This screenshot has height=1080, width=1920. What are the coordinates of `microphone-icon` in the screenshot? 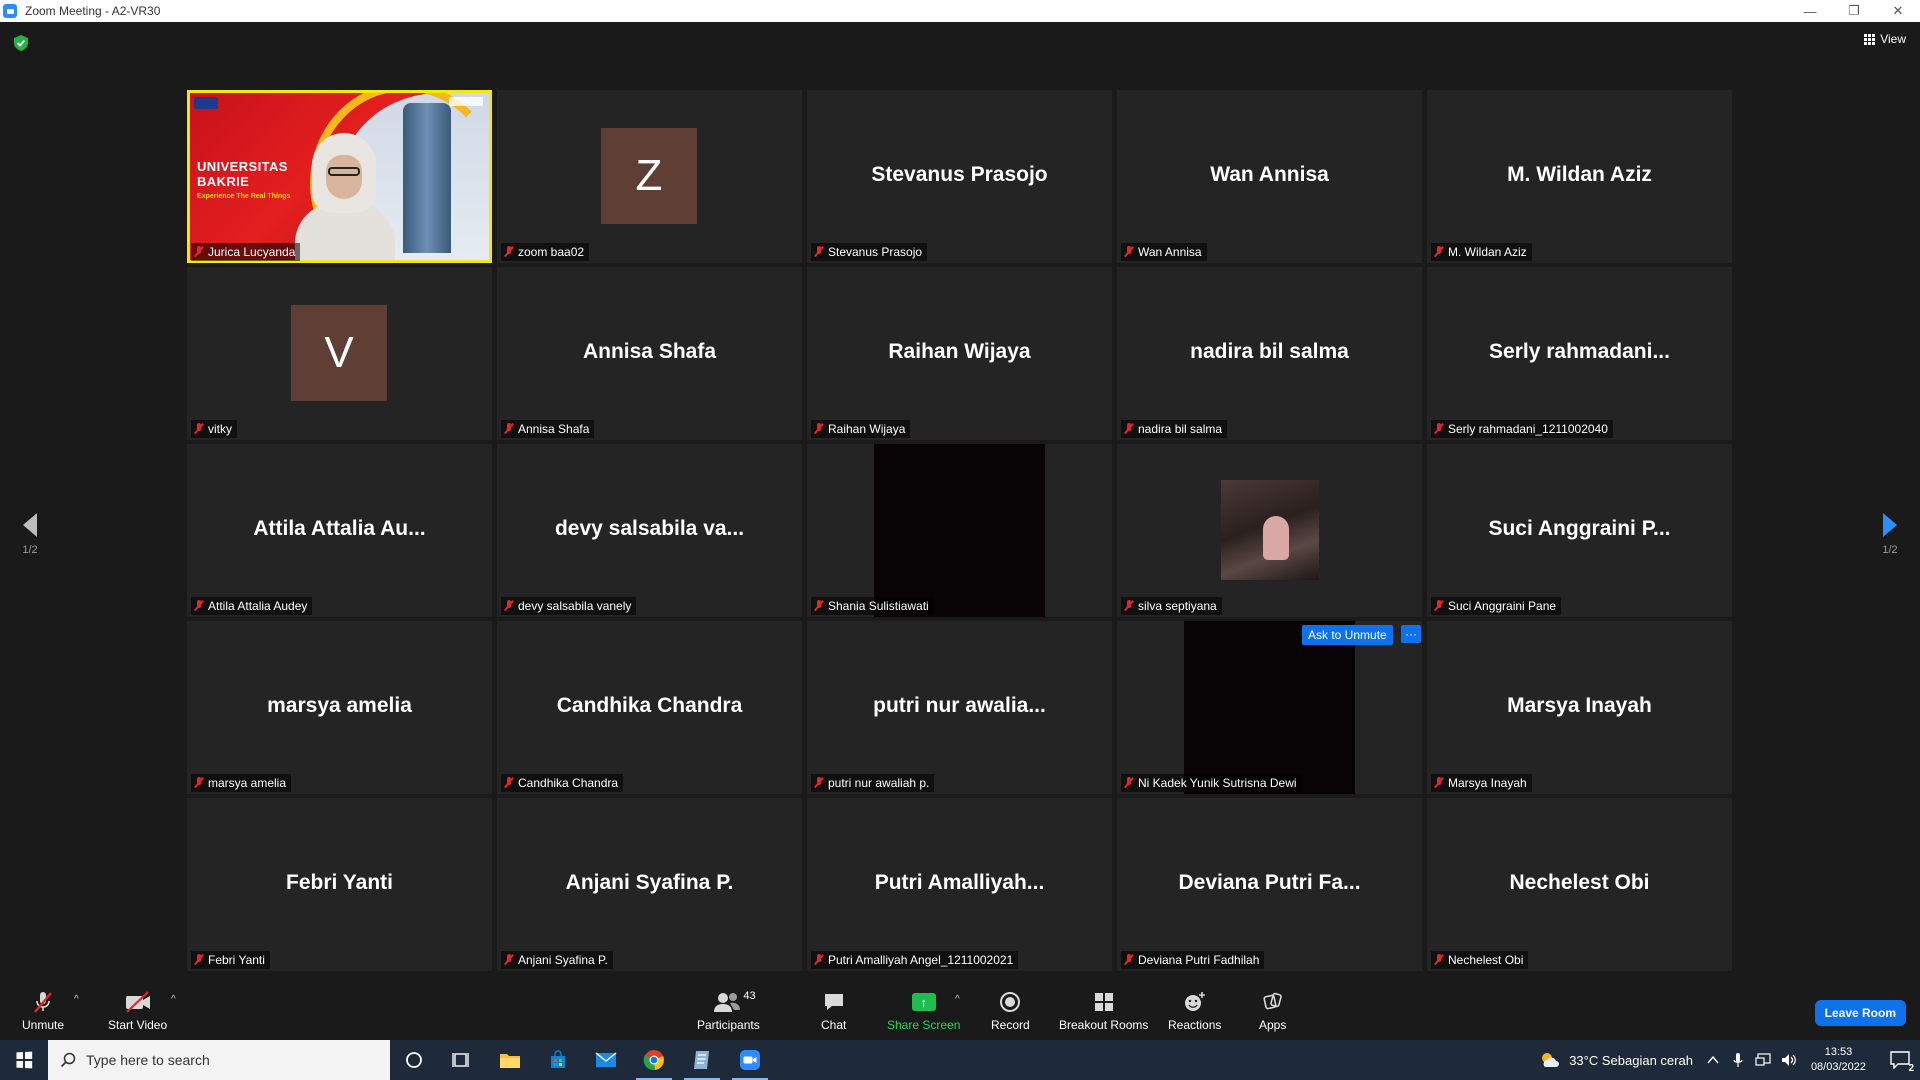 It's located at (1738, 1060).